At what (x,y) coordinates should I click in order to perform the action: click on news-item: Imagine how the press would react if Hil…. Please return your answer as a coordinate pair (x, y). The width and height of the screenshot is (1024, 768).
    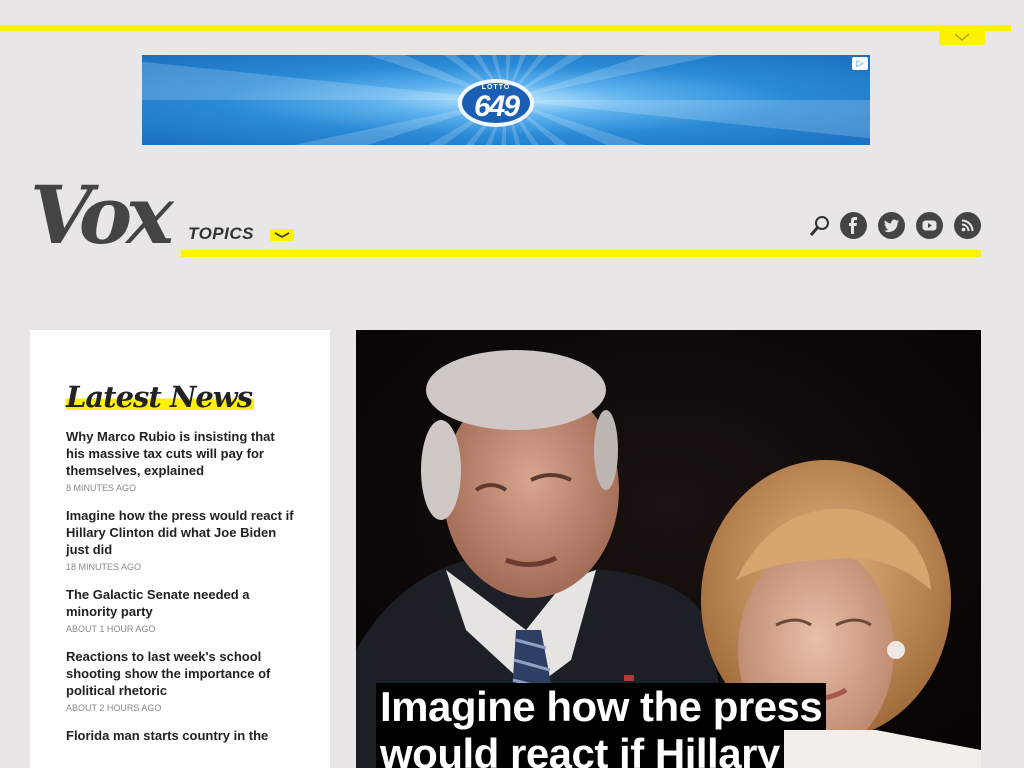
    Looking at the image, I should click on (180, 539).